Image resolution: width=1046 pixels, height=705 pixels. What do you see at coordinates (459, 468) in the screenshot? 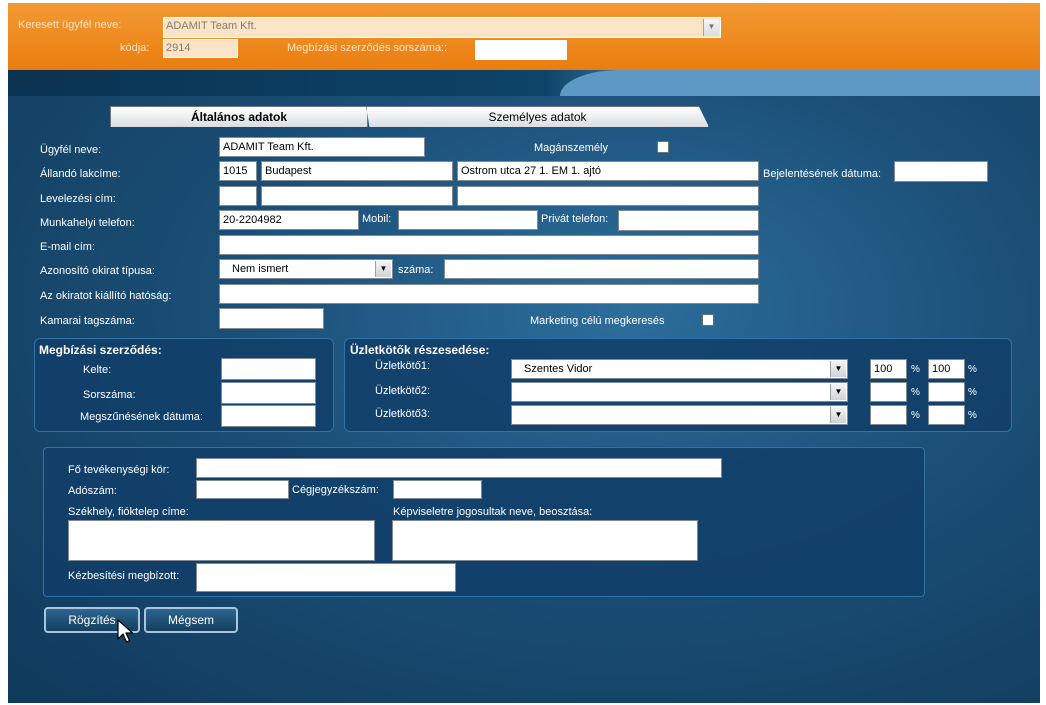
I see `activity-field` at bounding box center [459, 468].